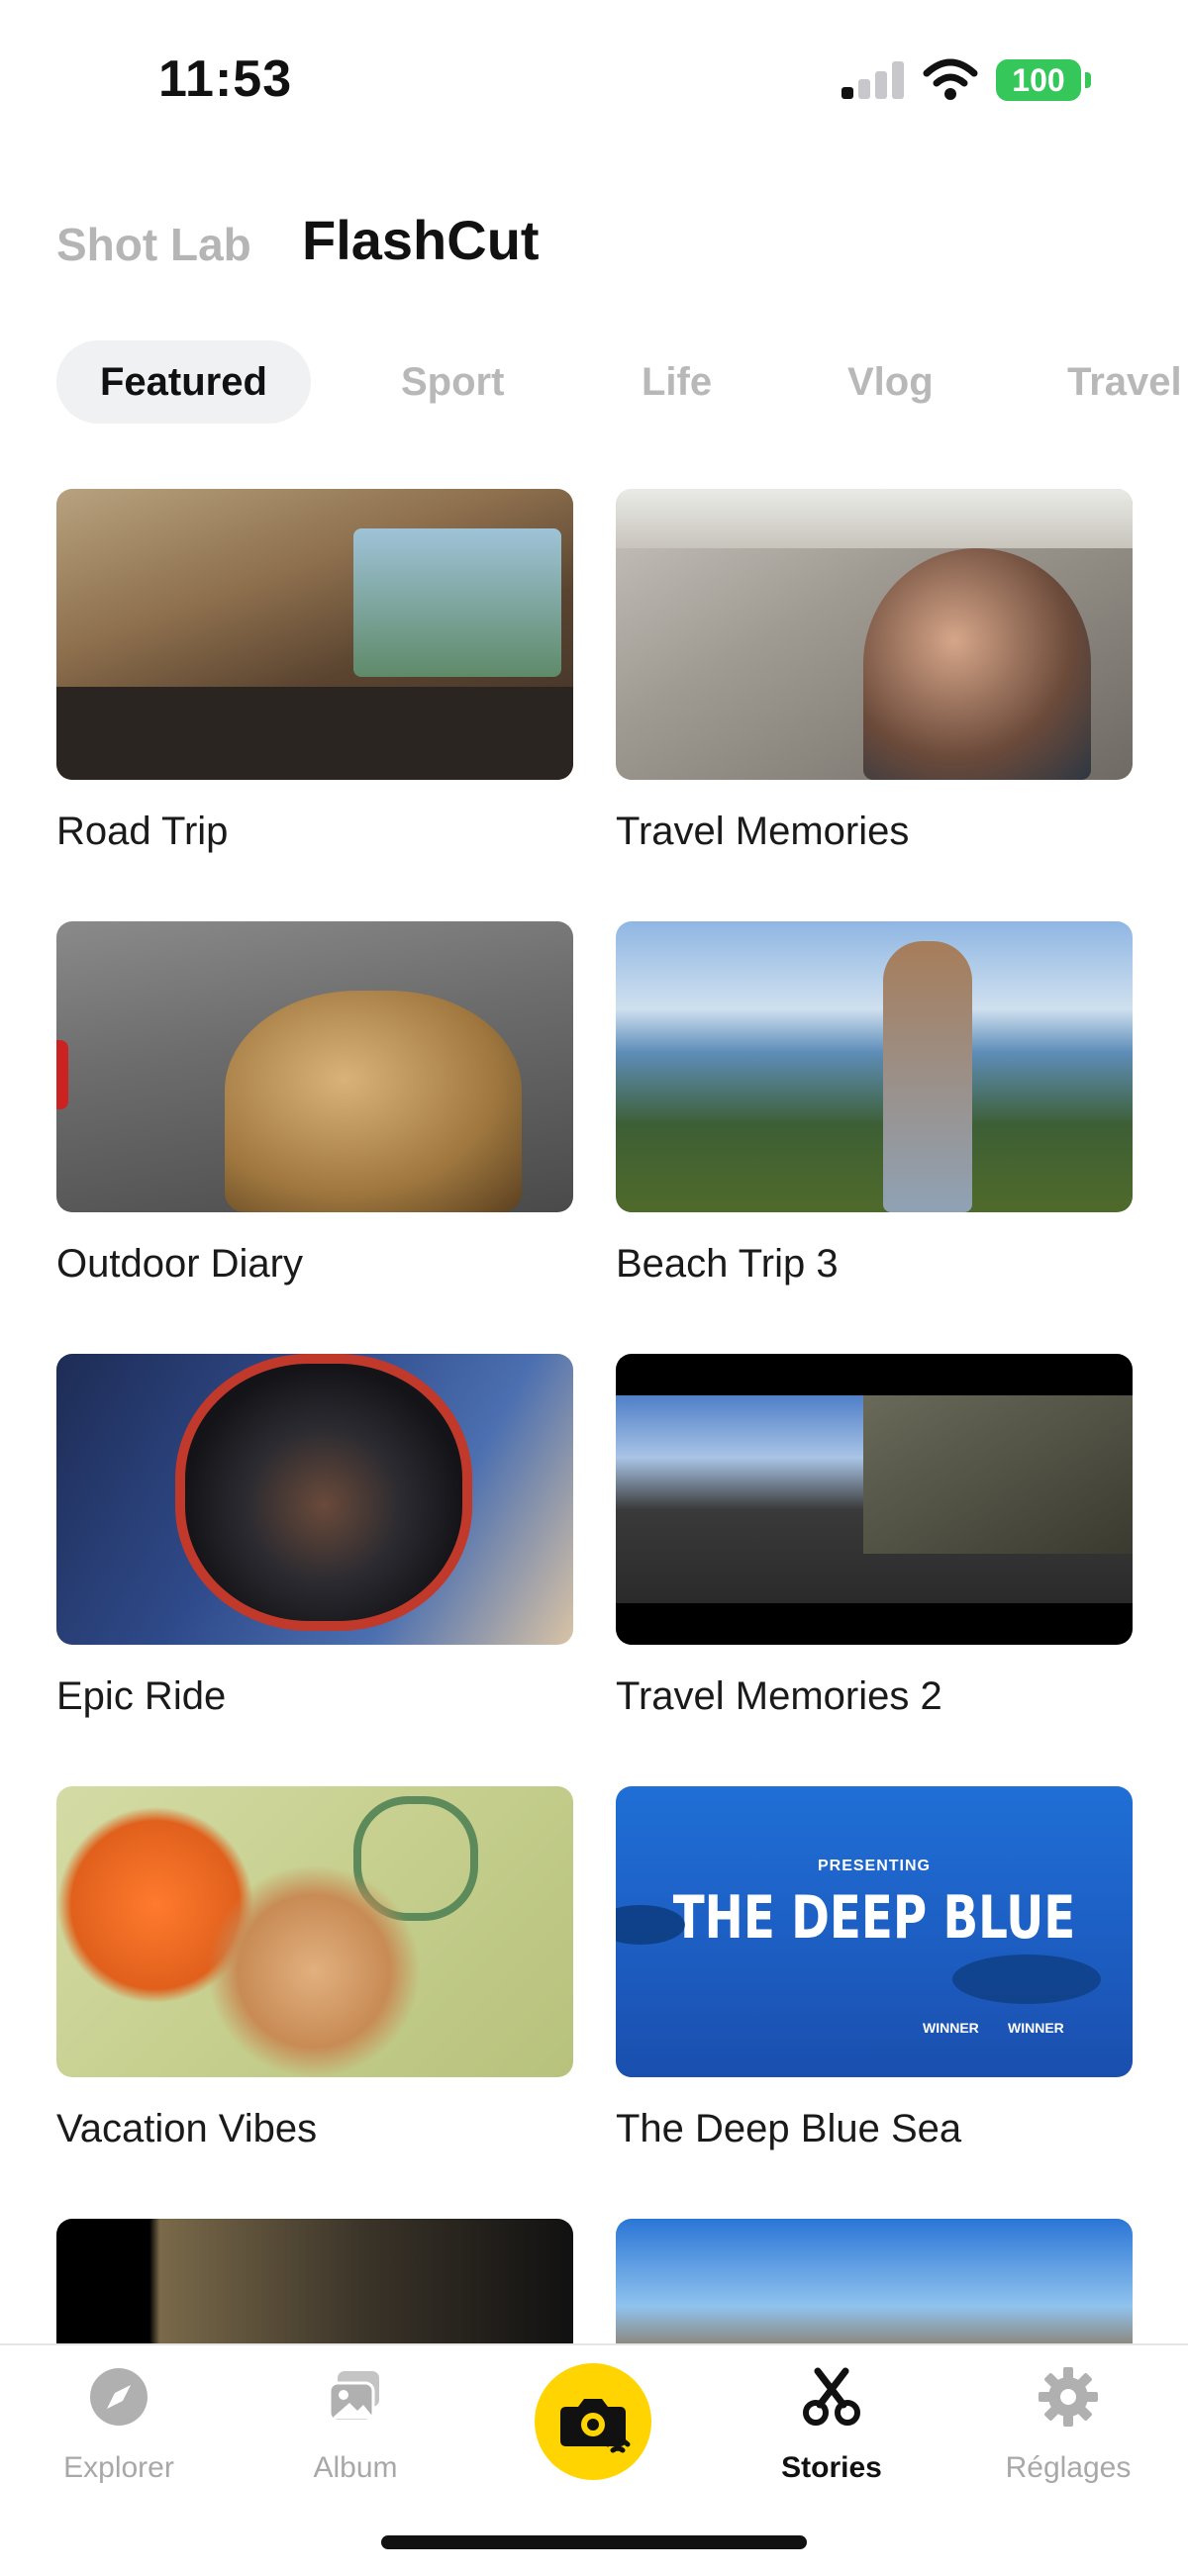 The image size is (1188, 2576). Describe the element at coordinates (142, 831) in the screenshot. I see `template-title: Road Trip` at that location.